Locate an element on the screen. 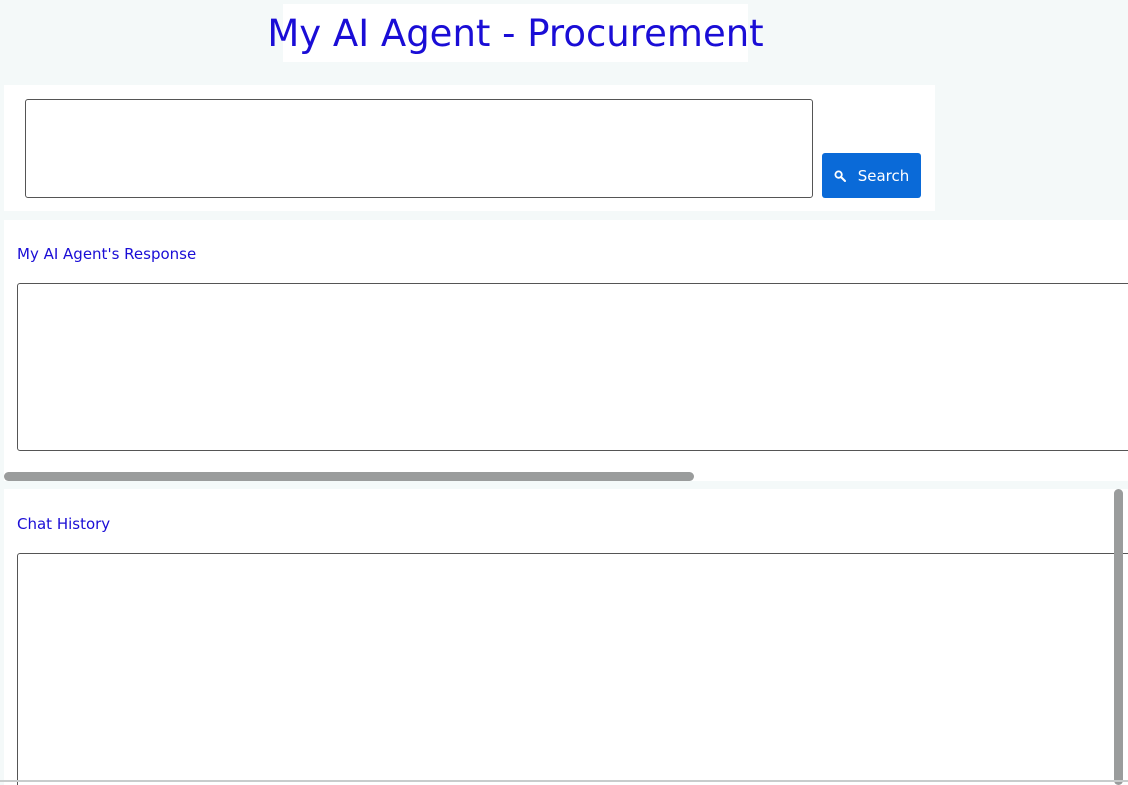  query-panel: Search is located at coordinates (469, 148).